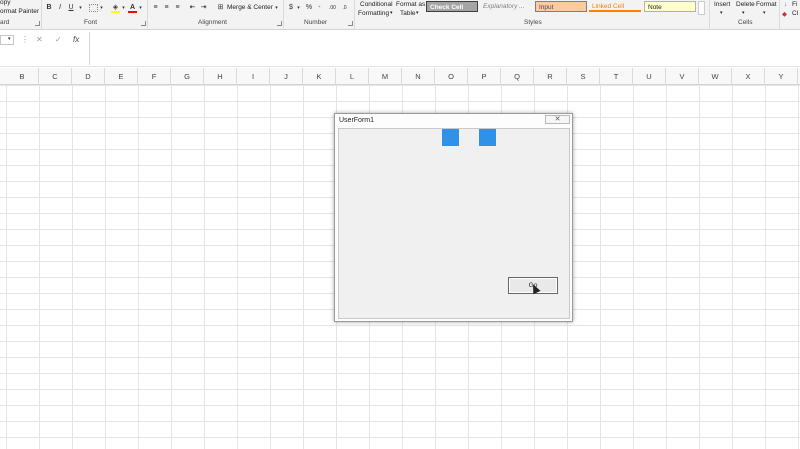 Image resolution: width=800 pixels, height=449 pixels. I want to click on insert-function-icon: fx, so click(76, 39).